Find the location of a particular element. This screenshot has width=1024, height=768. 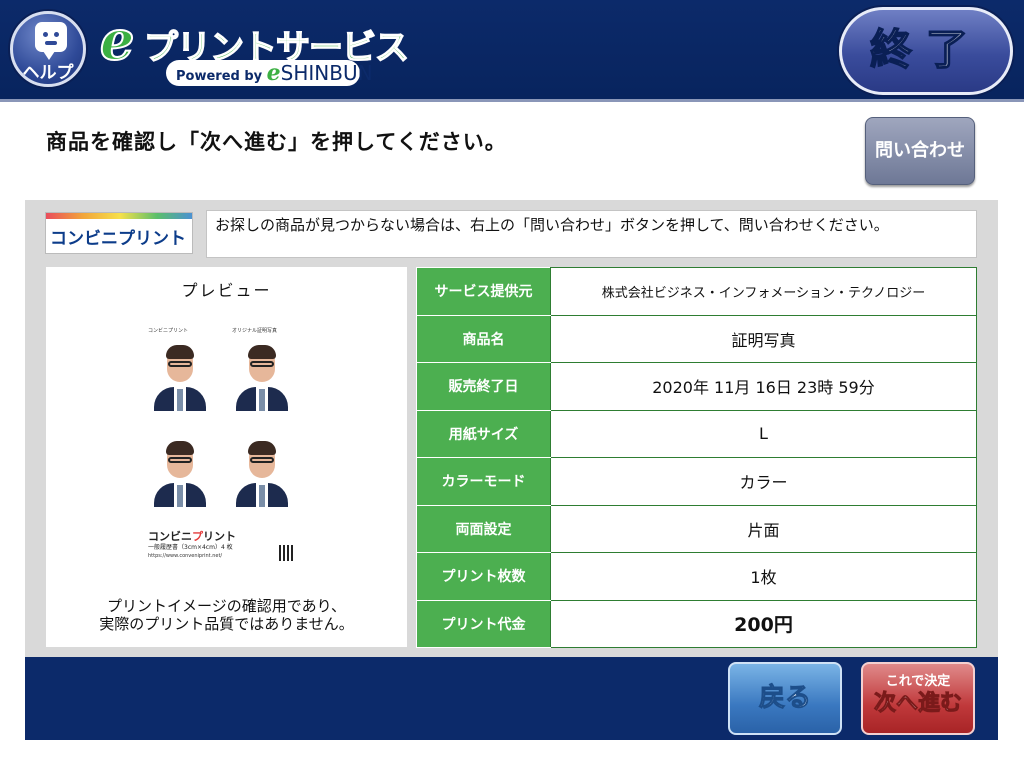

qr-code-icon is located at coordinates (287, 553).